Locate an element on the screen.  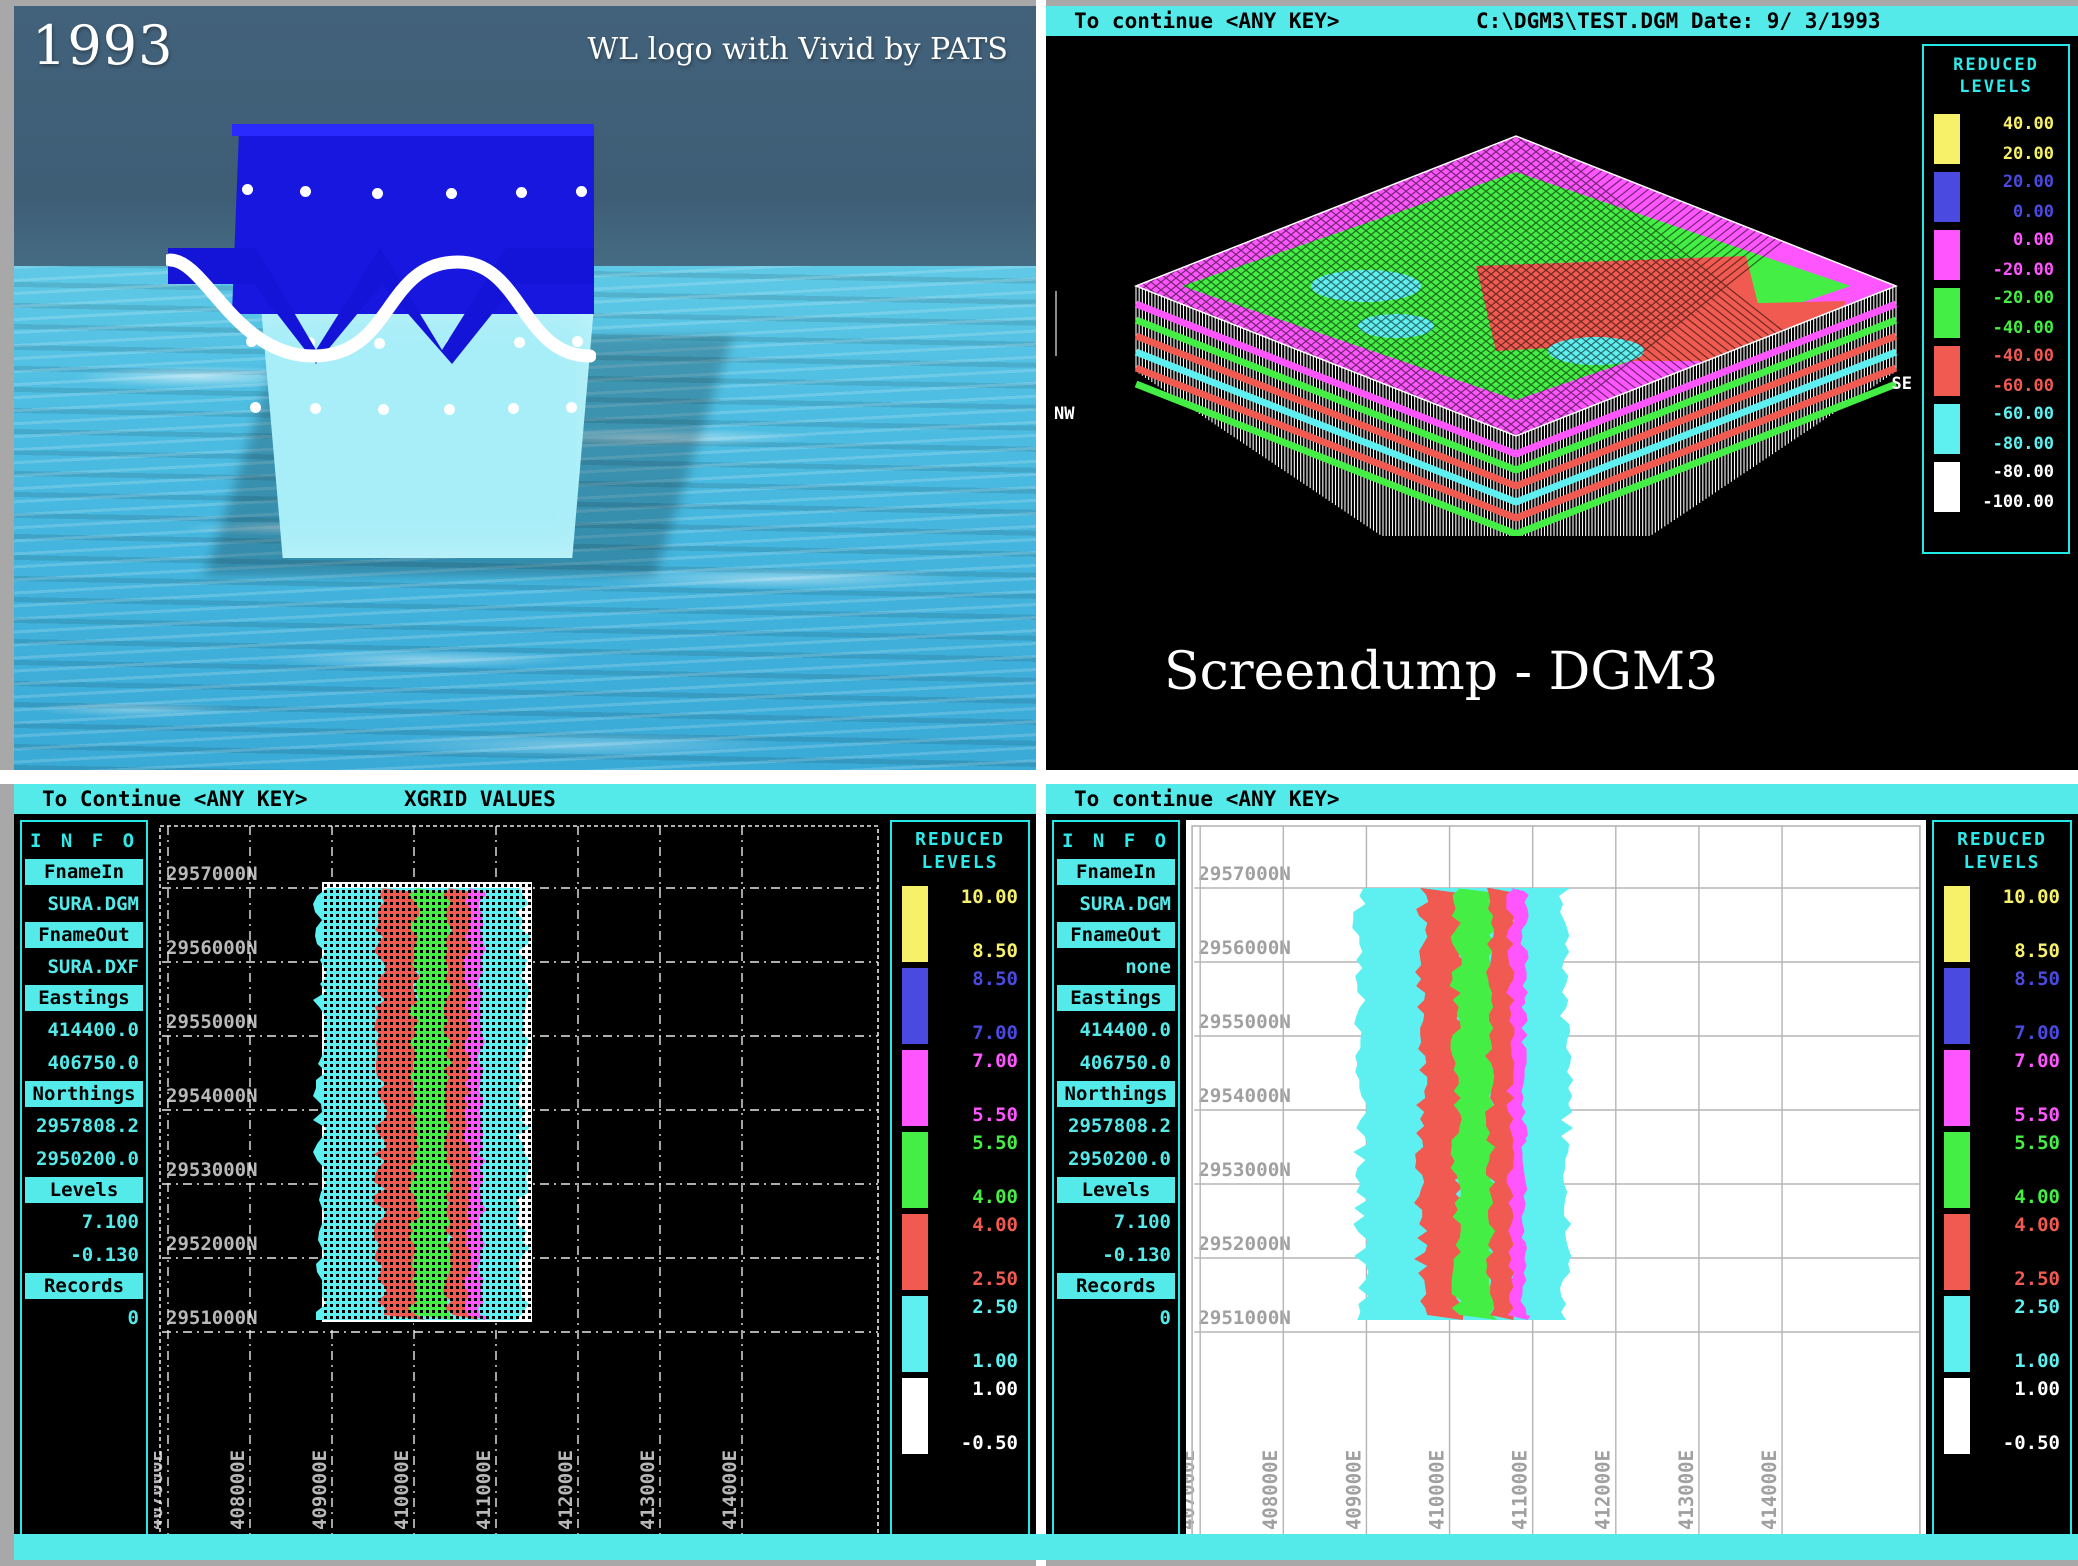
x-axis-label: 409000E is located at coordinates (1353, 1490).